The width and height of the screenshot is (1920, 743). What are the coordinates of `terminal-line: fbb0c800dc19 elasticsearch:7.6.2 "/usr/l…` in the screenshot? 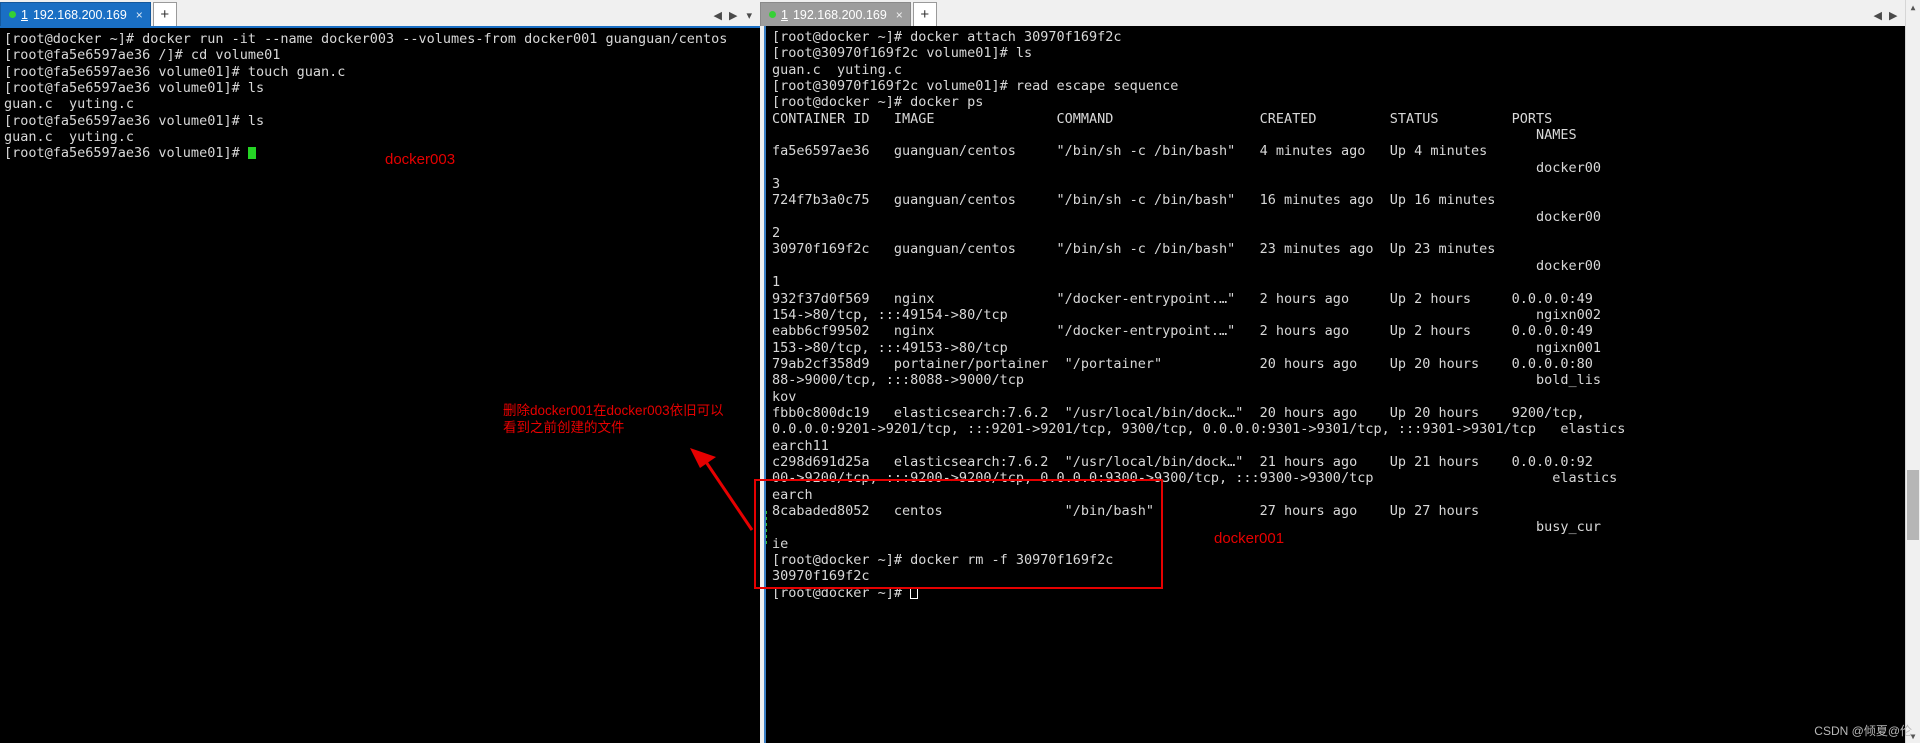 It's located at (1178, 412).